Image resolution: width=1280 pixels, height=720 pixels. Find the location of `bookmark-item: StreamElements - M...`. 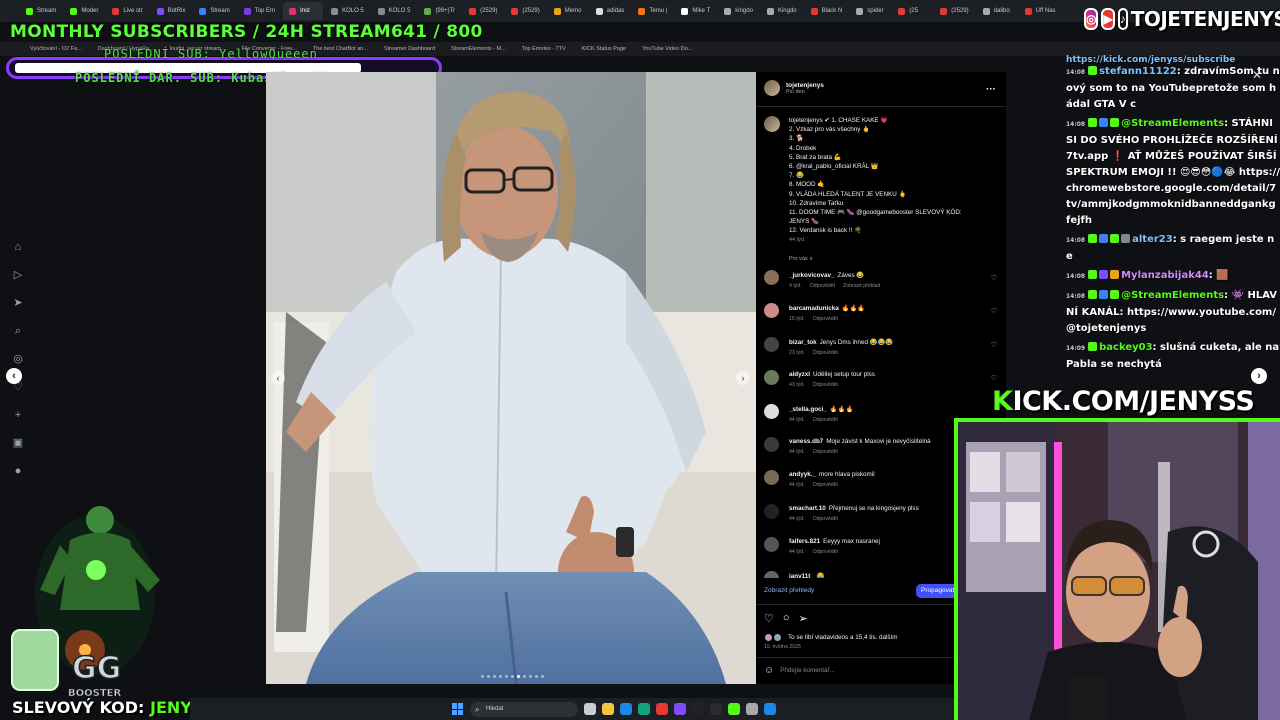

bookmark-item: StreamElements - M... is located at coordinates (478, 49).